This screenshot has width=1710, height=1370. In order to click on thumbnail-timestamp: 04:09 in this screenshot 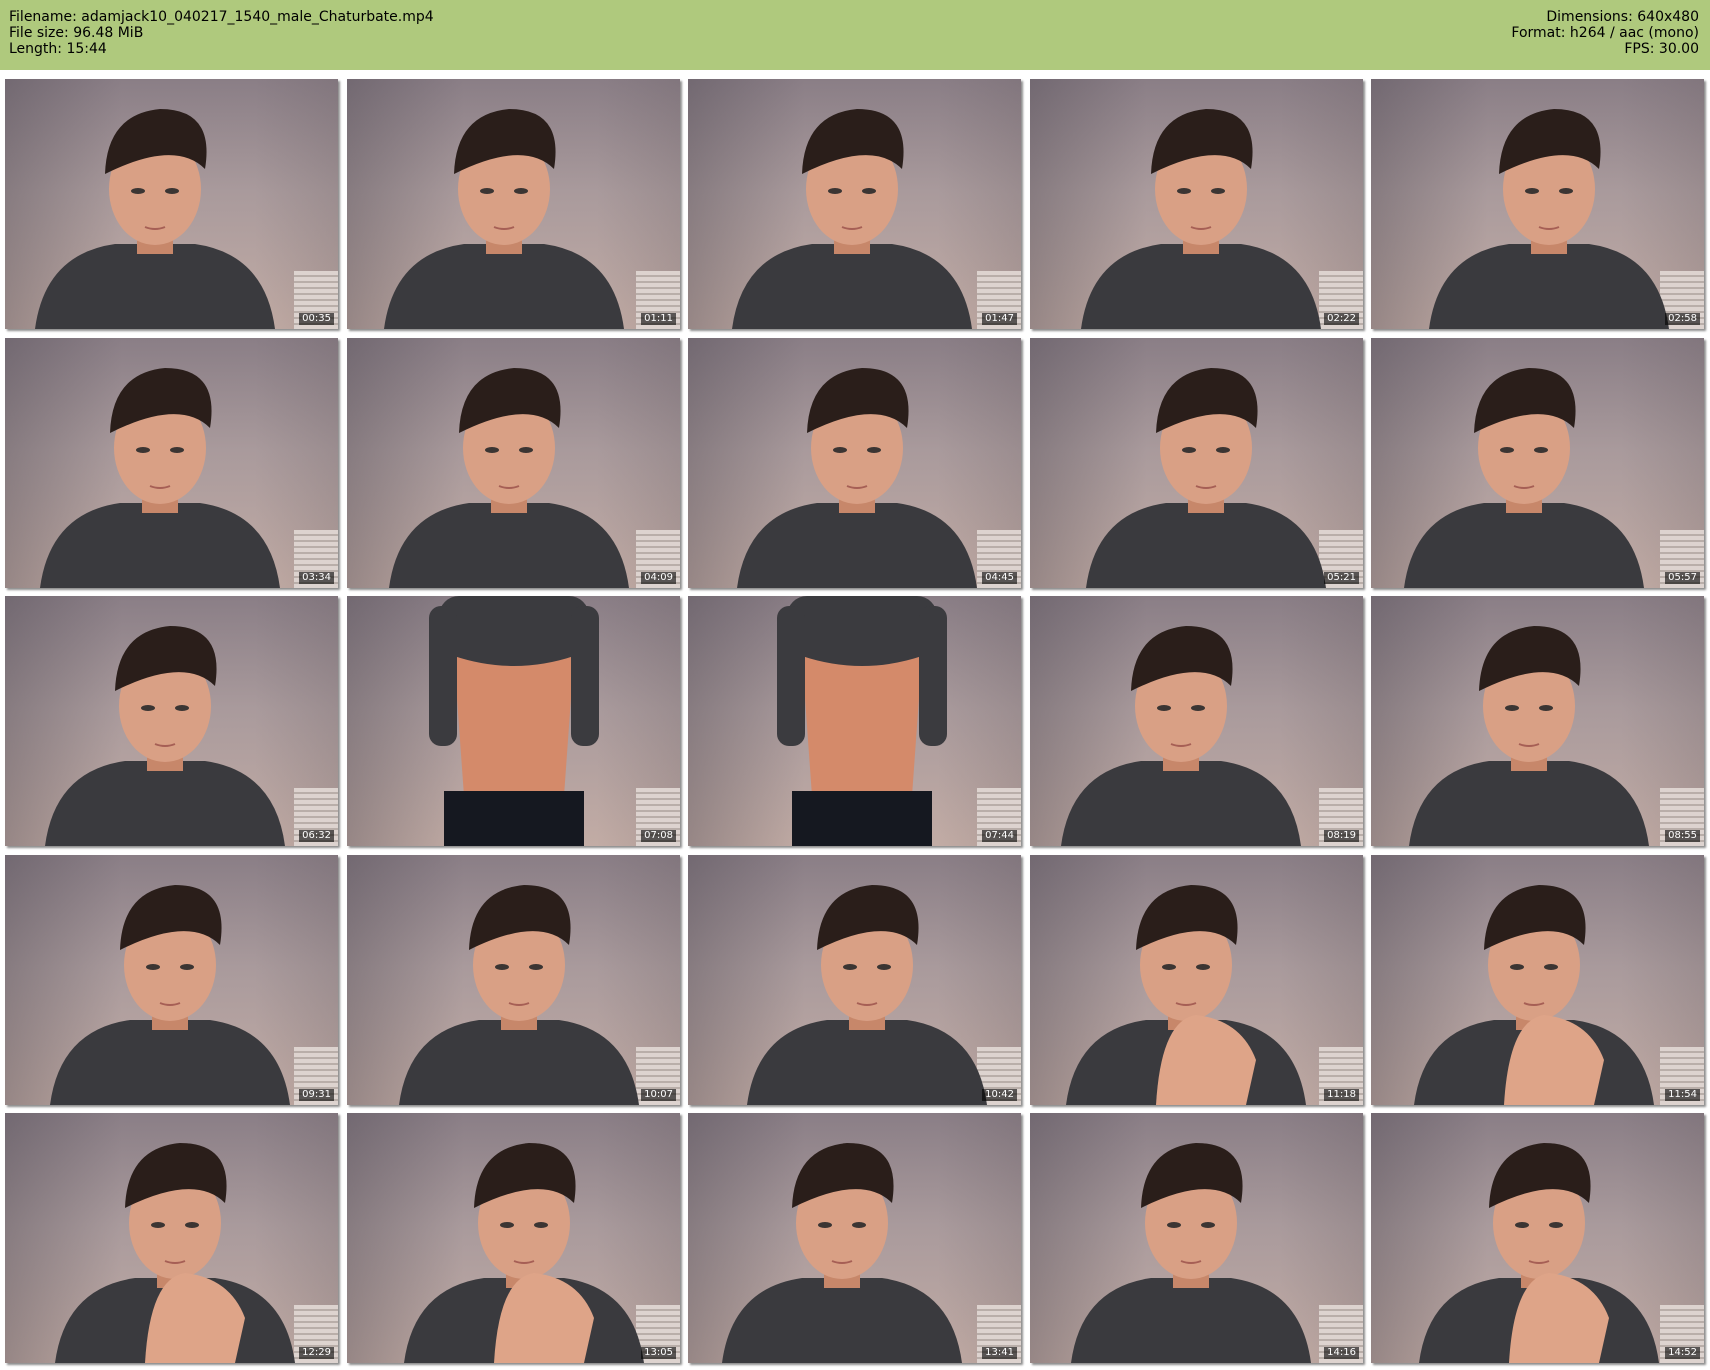, I will do `click(658, 578)`.